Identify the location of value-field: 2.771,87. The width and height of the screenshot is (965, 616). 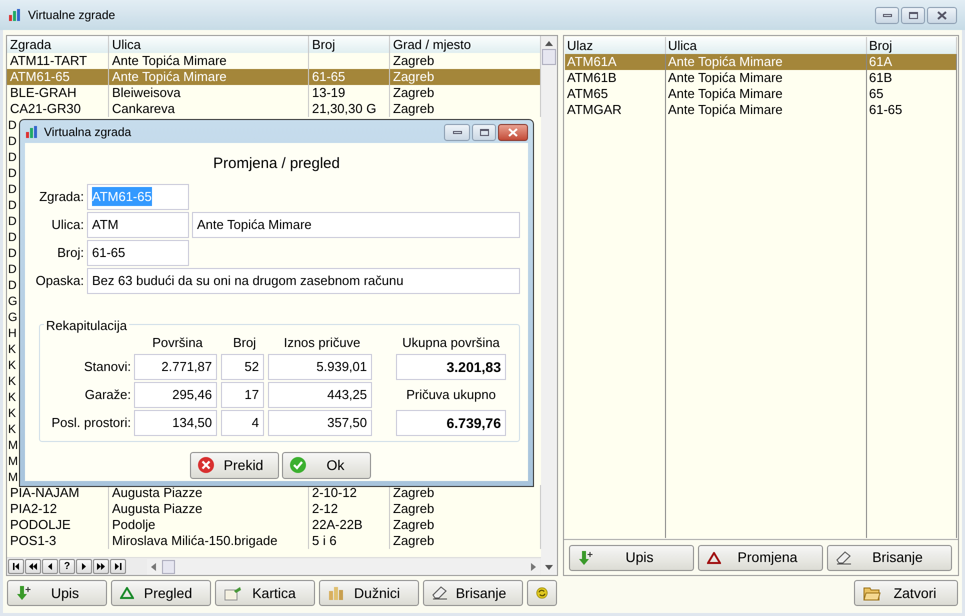
(175, 367).